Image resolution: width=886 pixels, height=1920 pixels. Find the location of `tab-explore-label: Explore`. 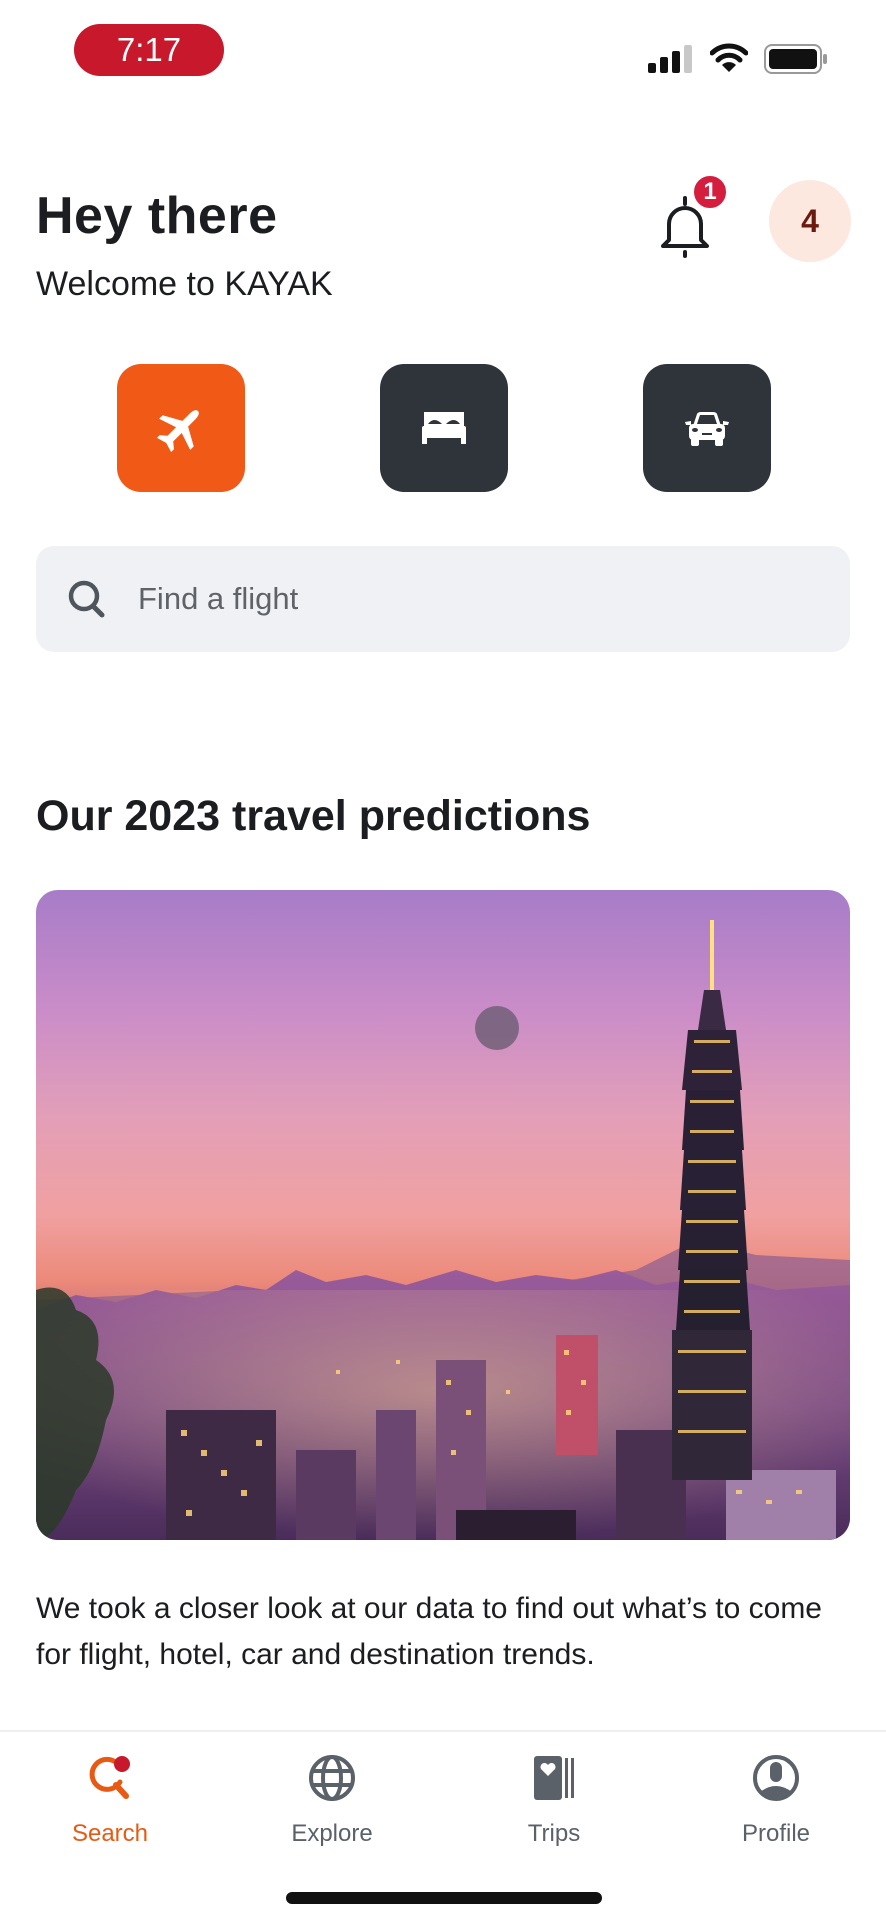

tab-explore-label: Explore is located at coordinates (332, 1833).